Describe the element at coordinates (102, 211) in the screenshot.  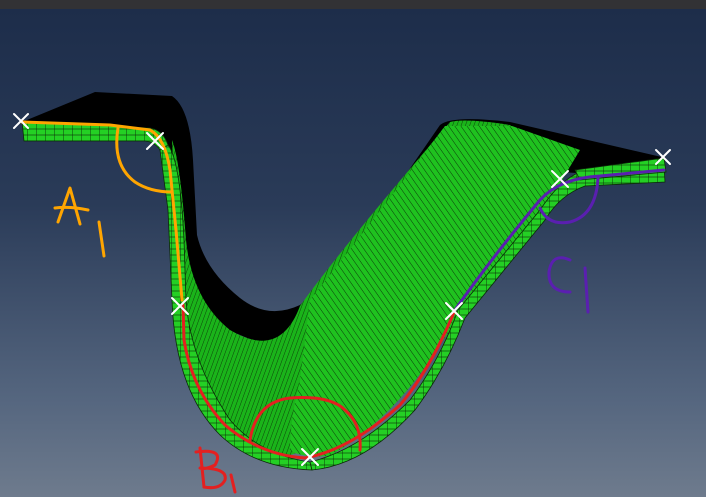
I see `section-a-path` at that location.